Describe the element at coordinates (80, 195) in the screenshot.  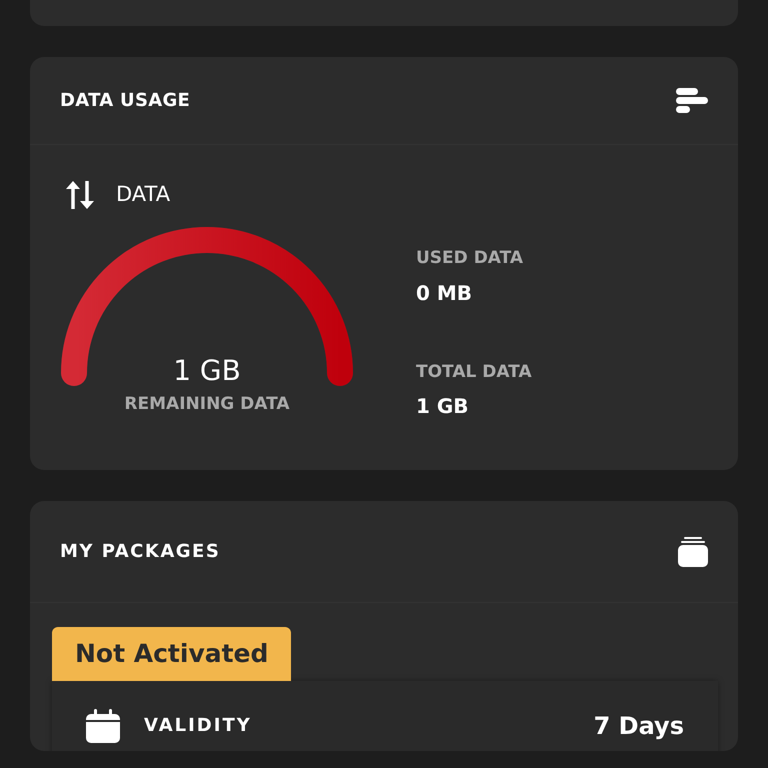
I see `up-down-arrows-icon` at that location.